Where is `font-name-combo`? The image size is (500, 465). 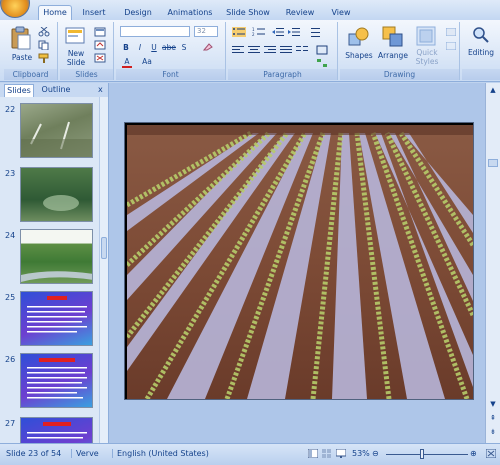 font-name-combo is located at coordinates (155, 31).